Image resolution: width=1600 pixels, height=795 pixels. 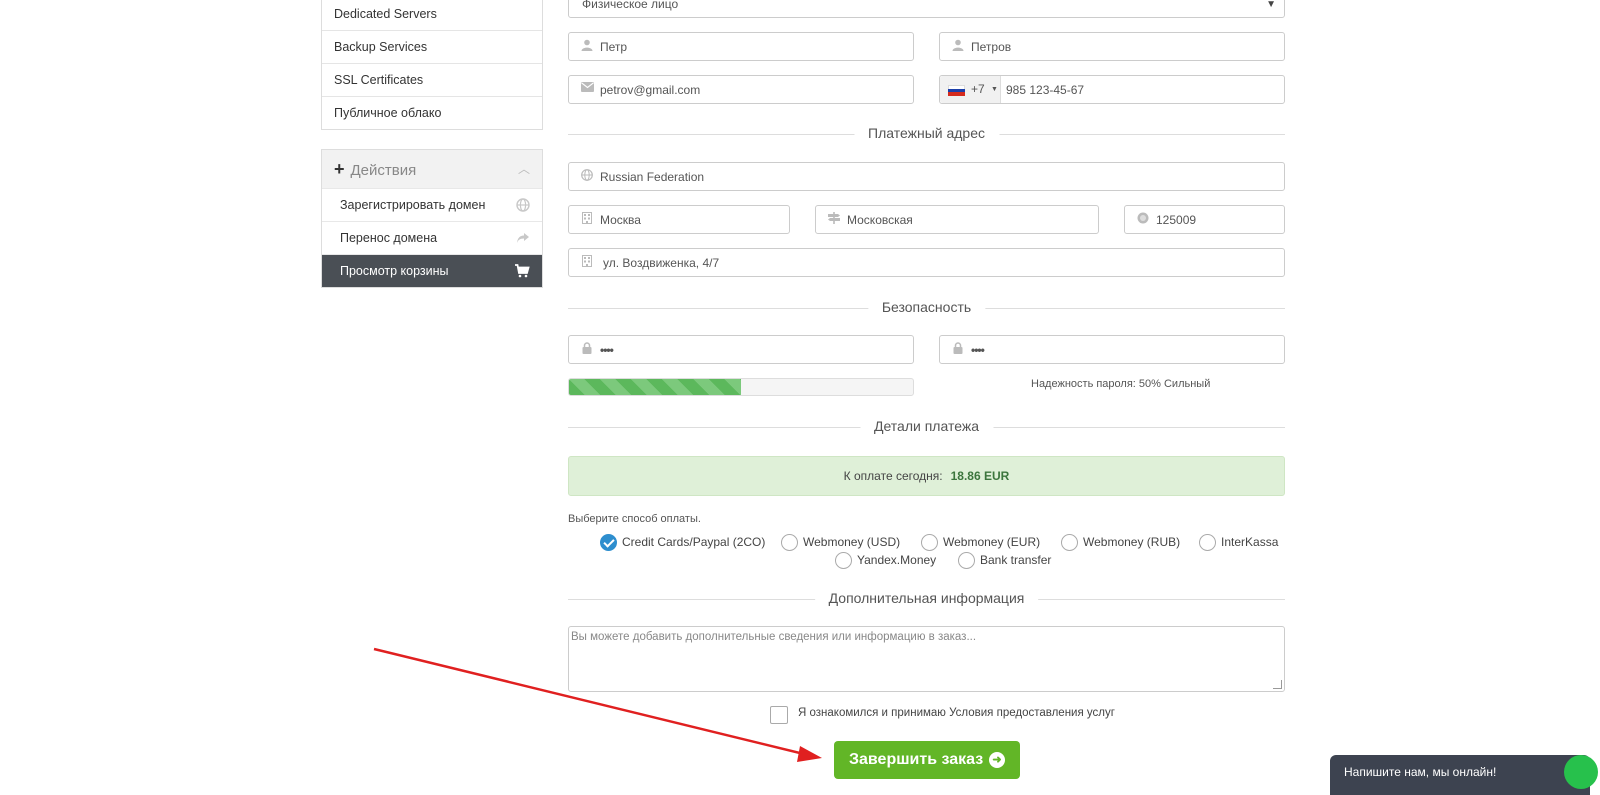 I want to click on live-chat-widget: Напишите нам, мы онлайн!, so click(x=1464, y=775).